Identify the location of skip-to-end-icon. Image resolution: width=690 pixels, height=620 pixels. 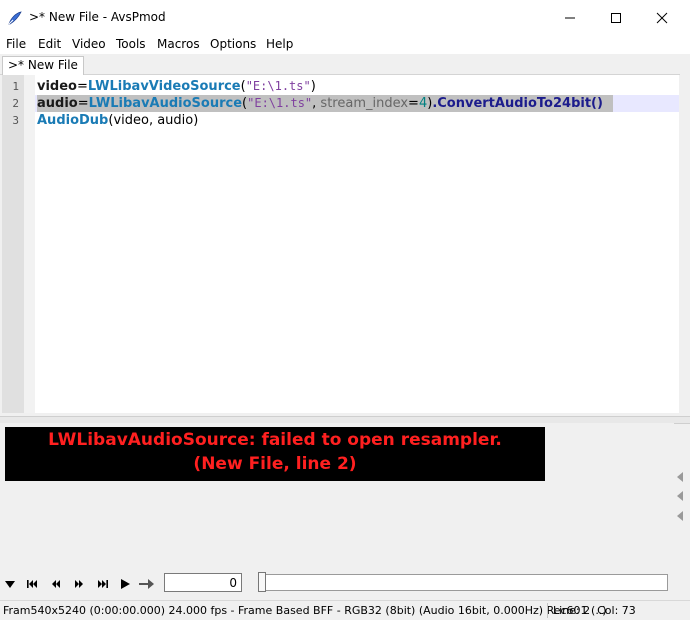
(103, 584).